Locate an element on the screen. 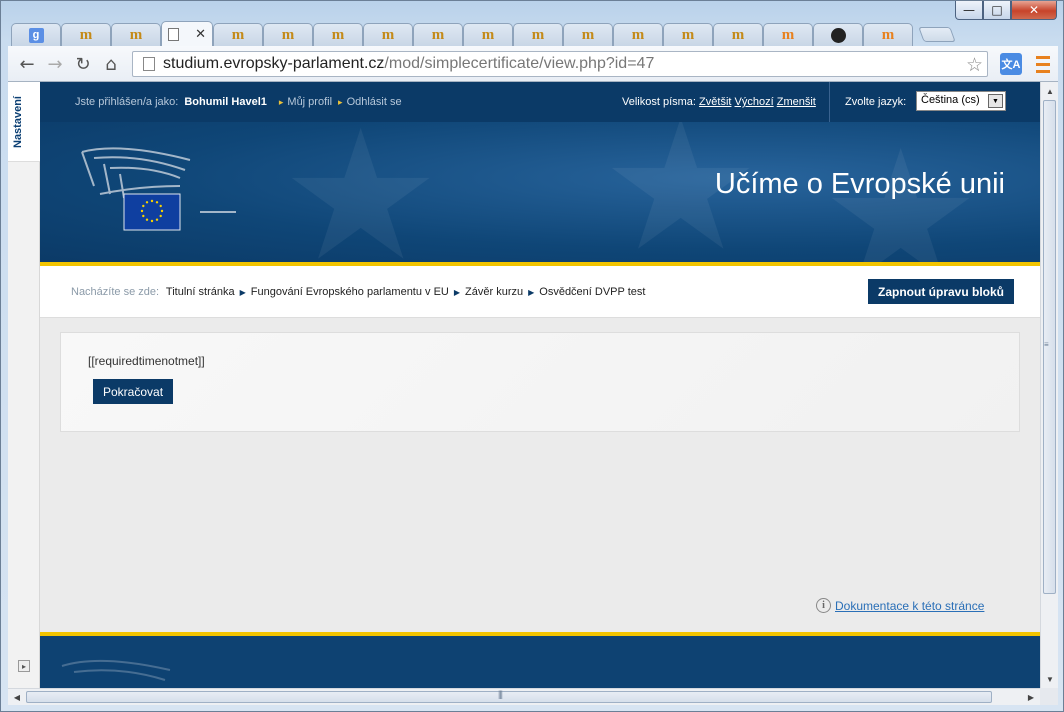 This screenshot has width=1064, height=712. profile-link: Můj profil is located at coordinates (309, 102).